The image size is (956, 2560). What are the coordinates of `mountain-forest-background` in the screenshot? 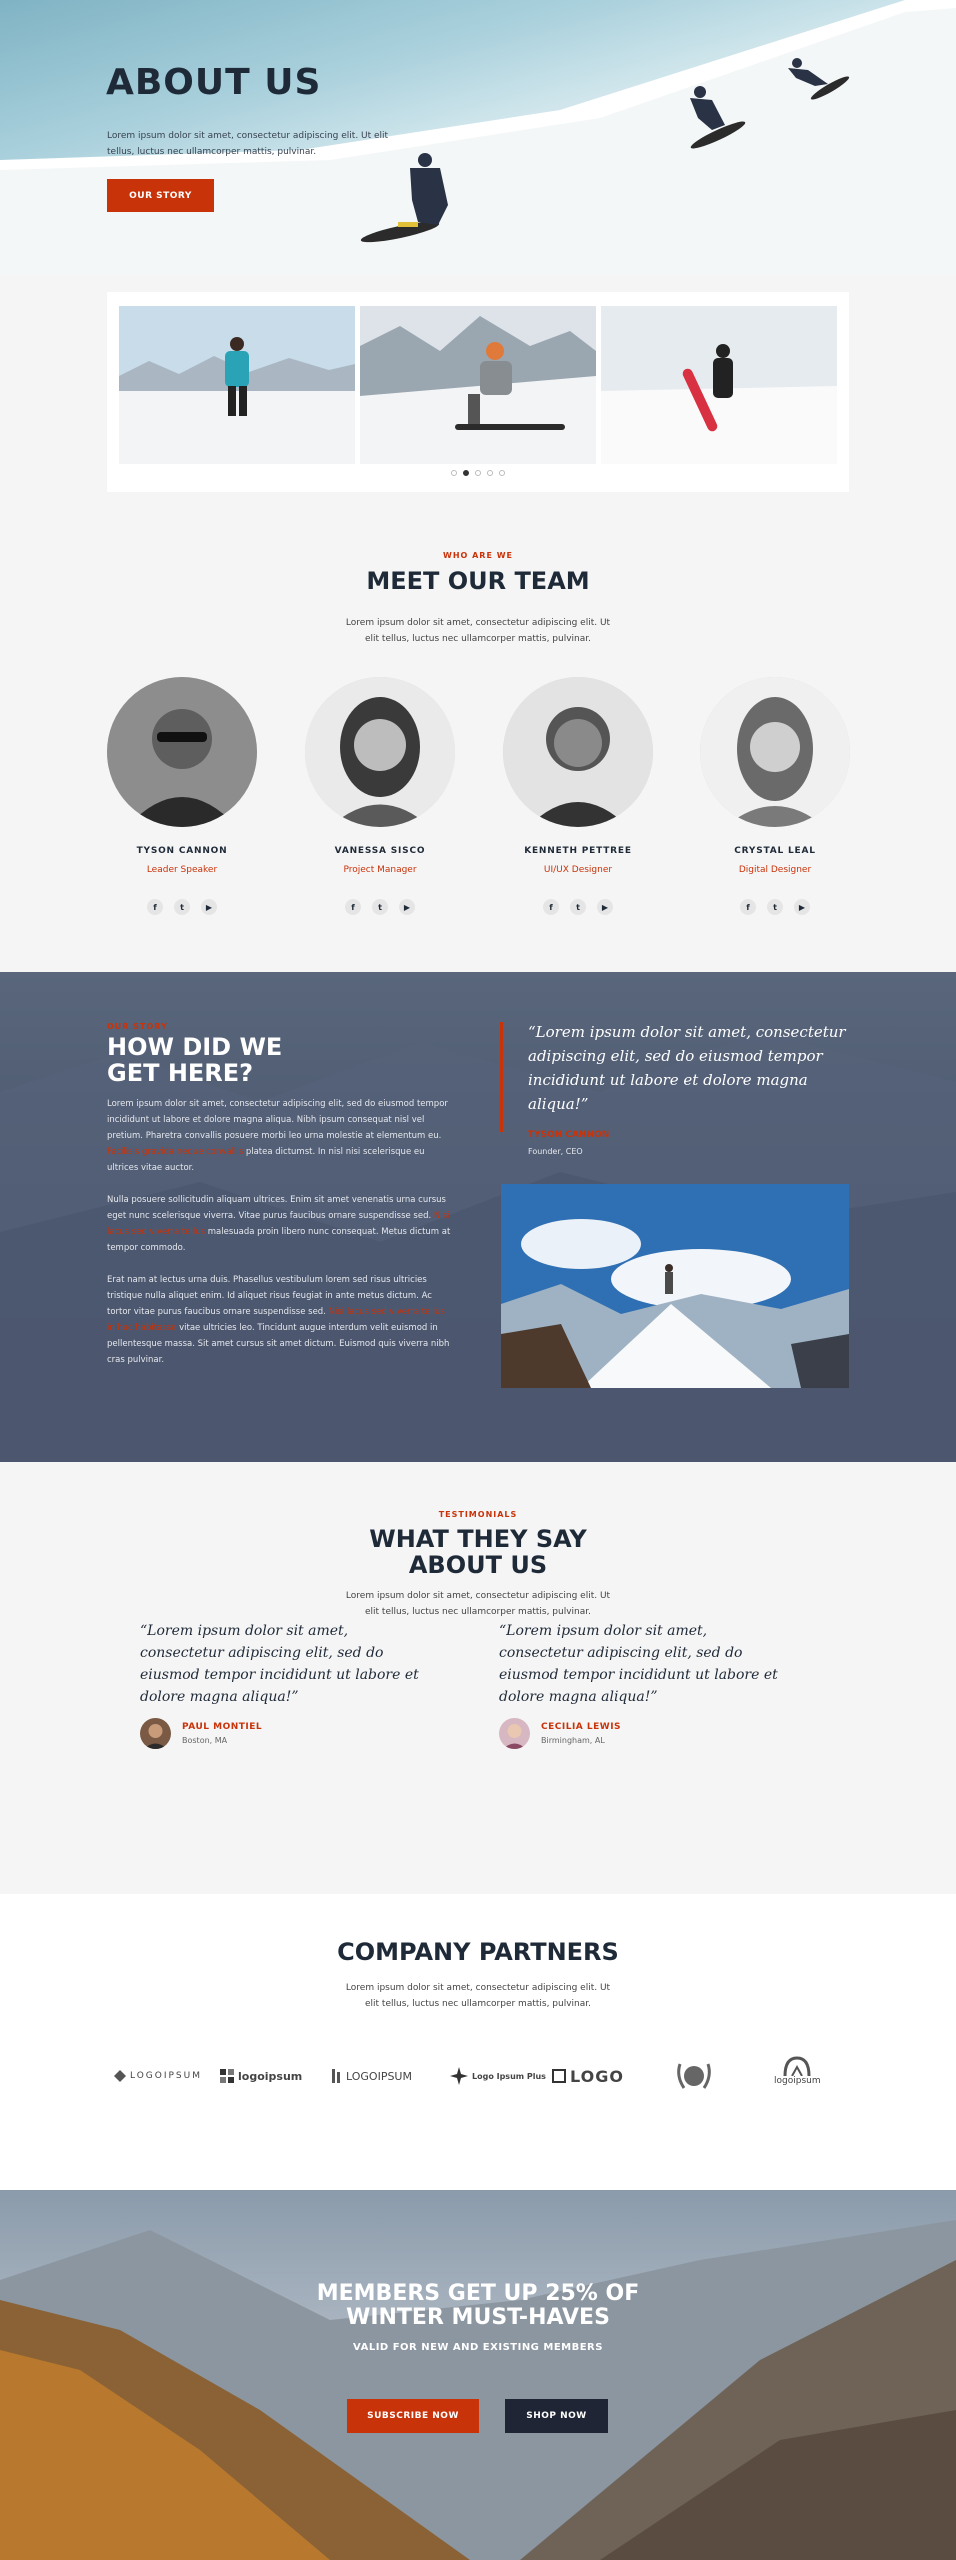 It's located at (478, 2390).